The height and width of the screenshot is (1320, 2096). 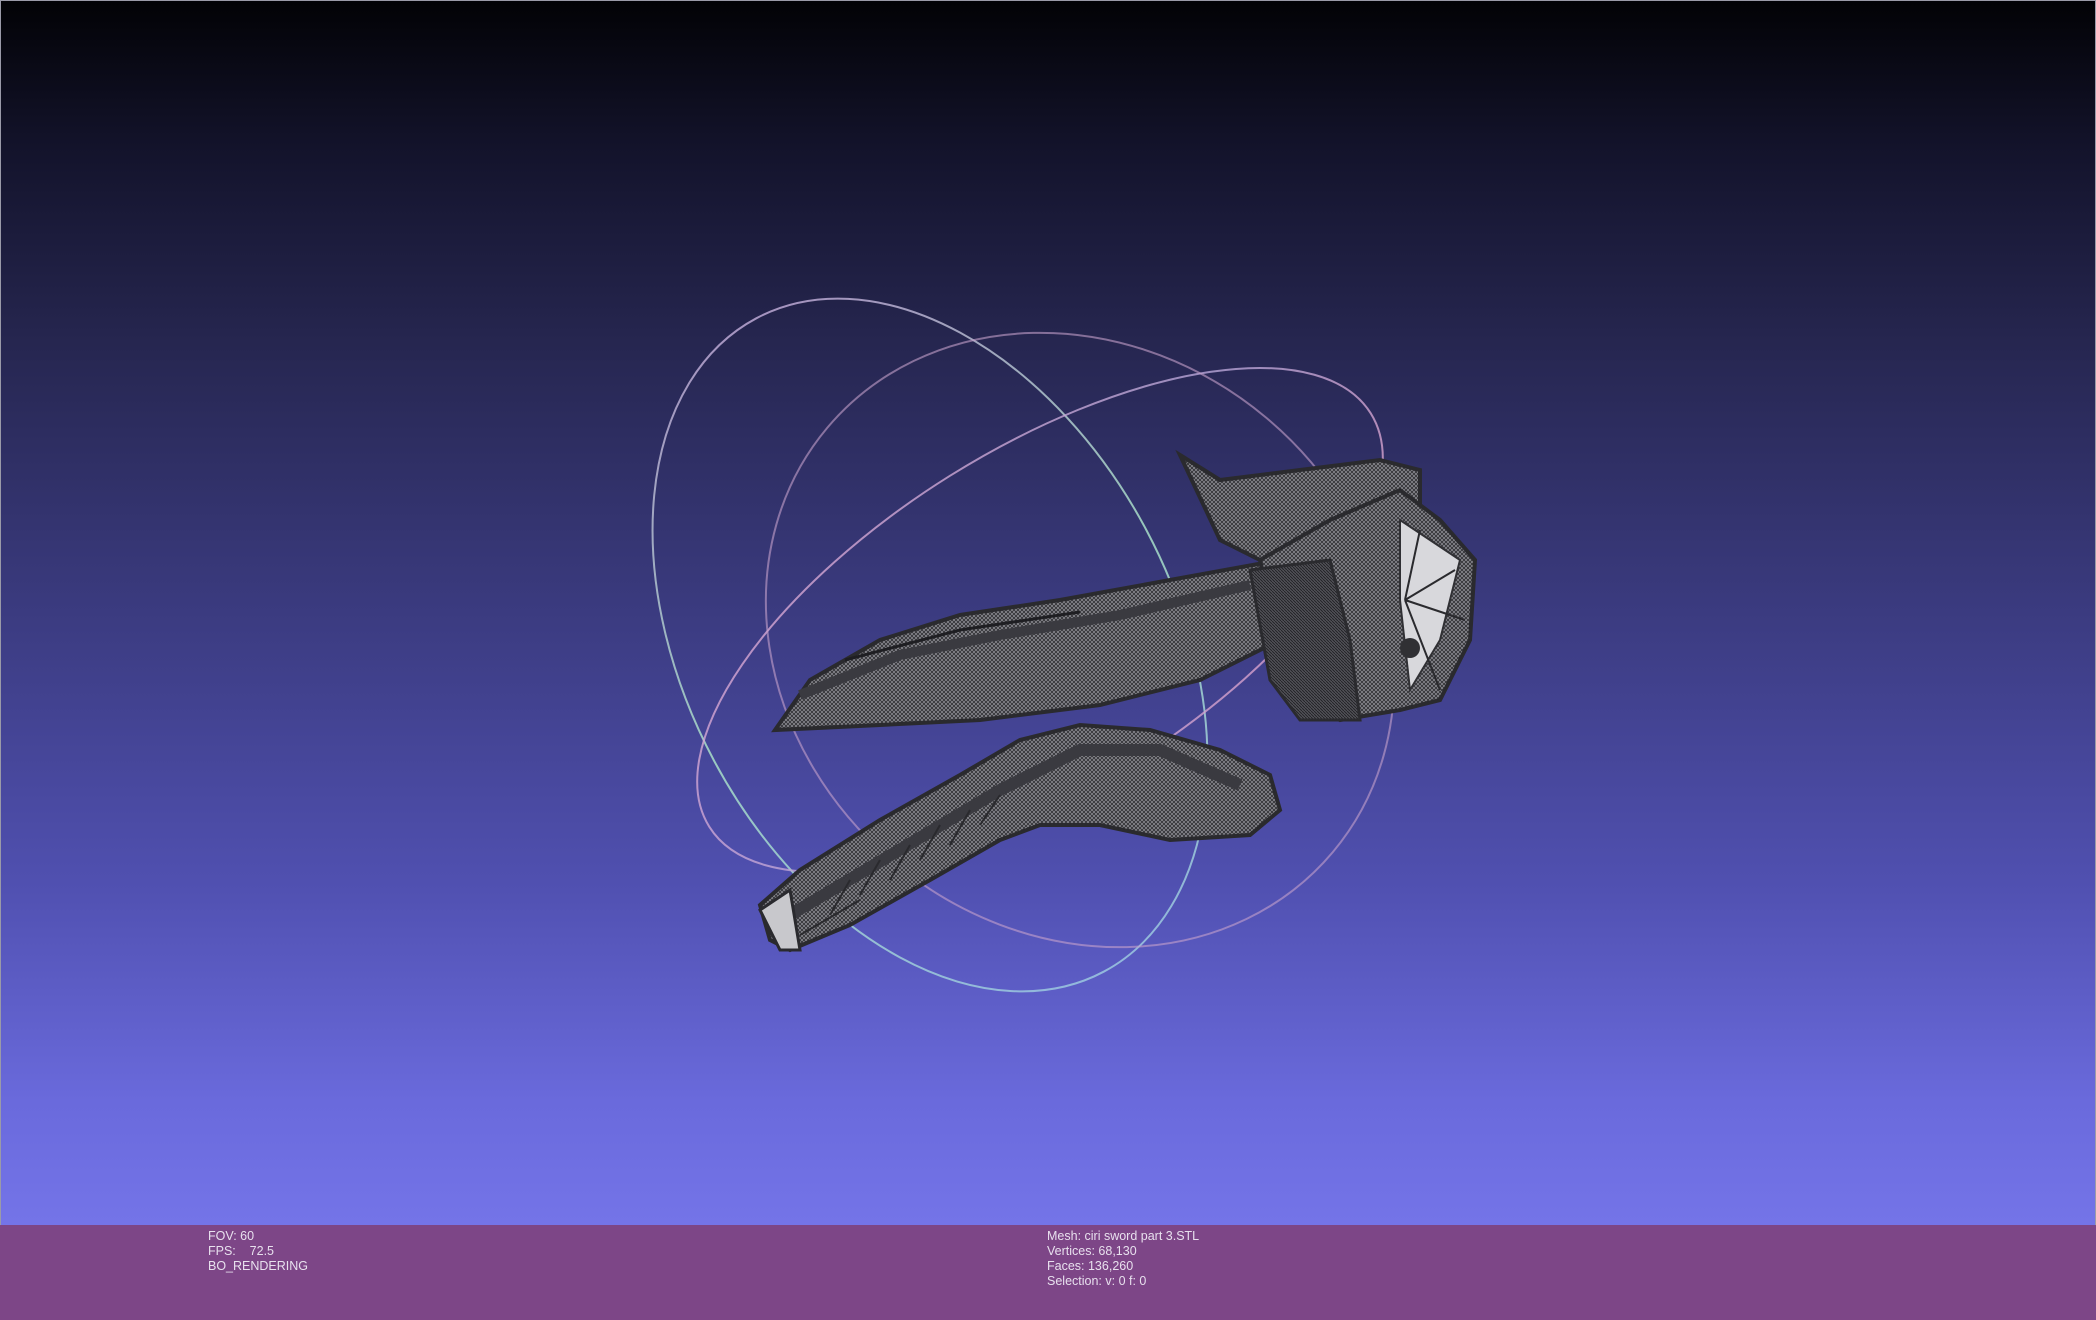 What do you see at coordinates (241, 1251) in the screenshot?
I see `fps-readout: FPS: 72.5` at bounding box center [241, 1251].